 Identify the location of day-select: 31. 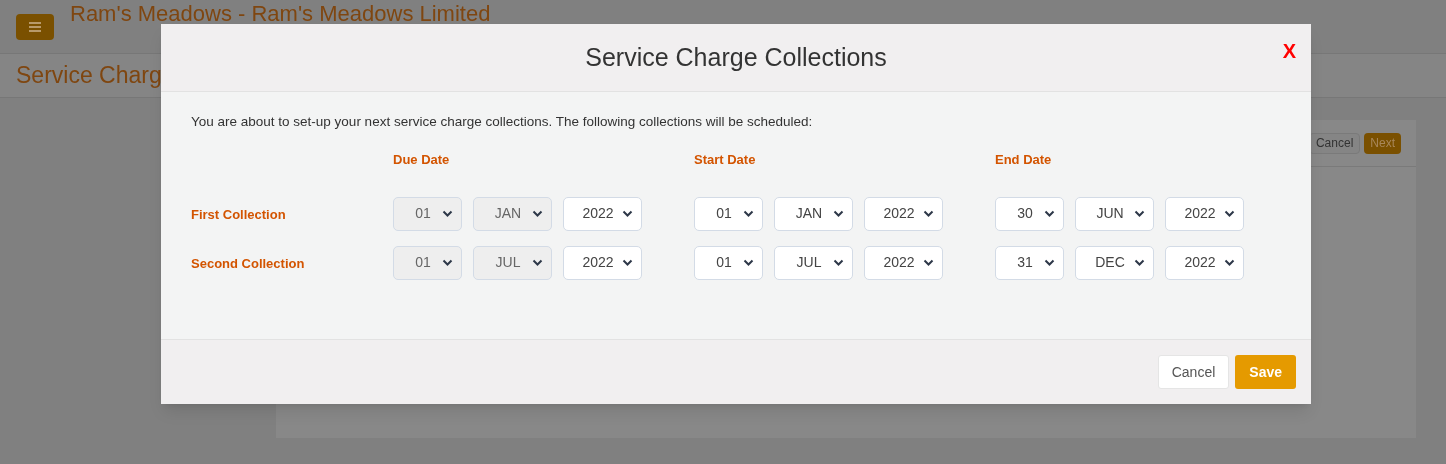
(1029, 262).